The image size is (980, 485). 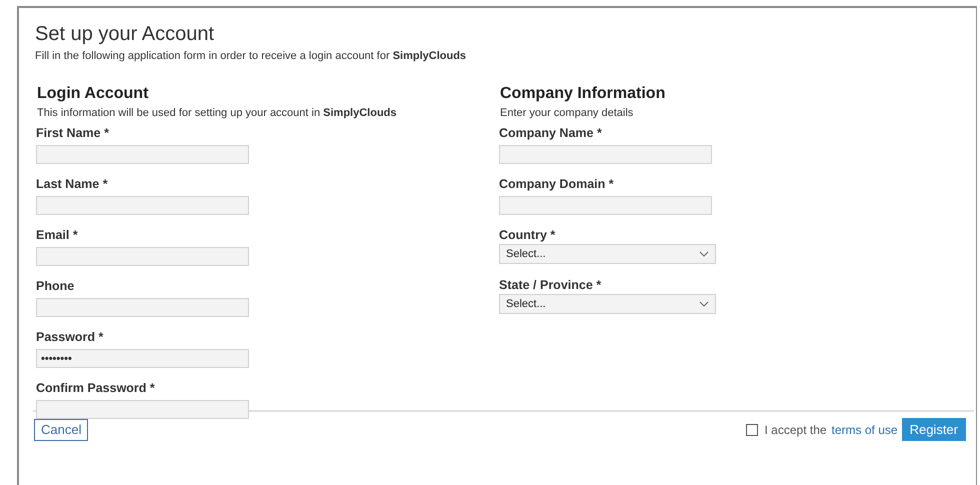 I want to click on field-label: Country *, so click(x=527, y=235).